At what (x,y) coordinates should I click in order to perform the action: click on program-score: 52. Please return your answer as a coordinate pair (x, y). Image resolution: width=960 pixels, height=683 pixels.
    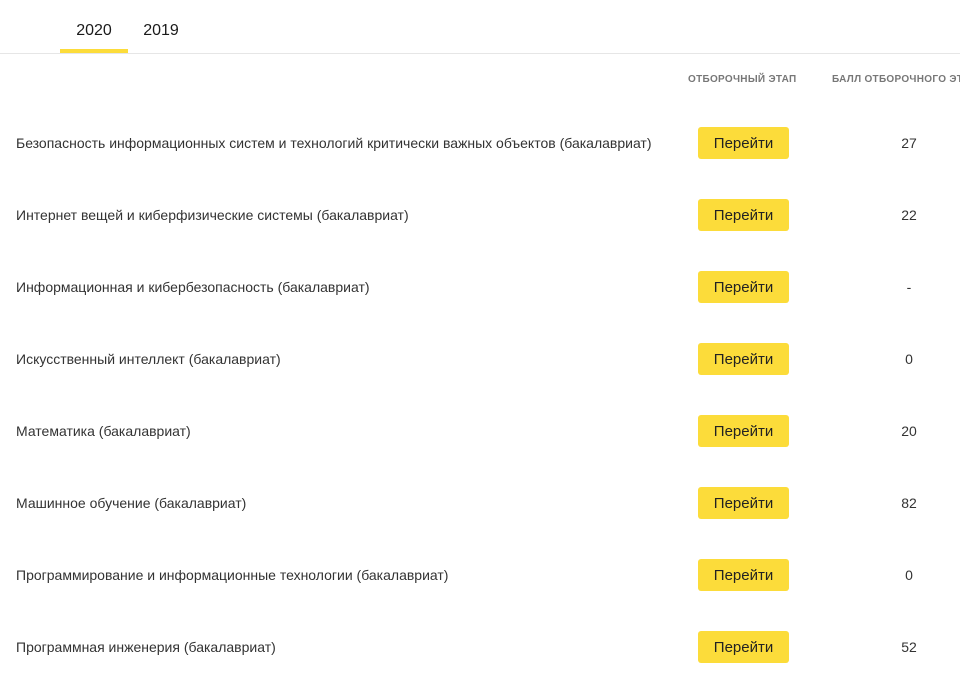
    Looking at the image, I should click on (909, 647).